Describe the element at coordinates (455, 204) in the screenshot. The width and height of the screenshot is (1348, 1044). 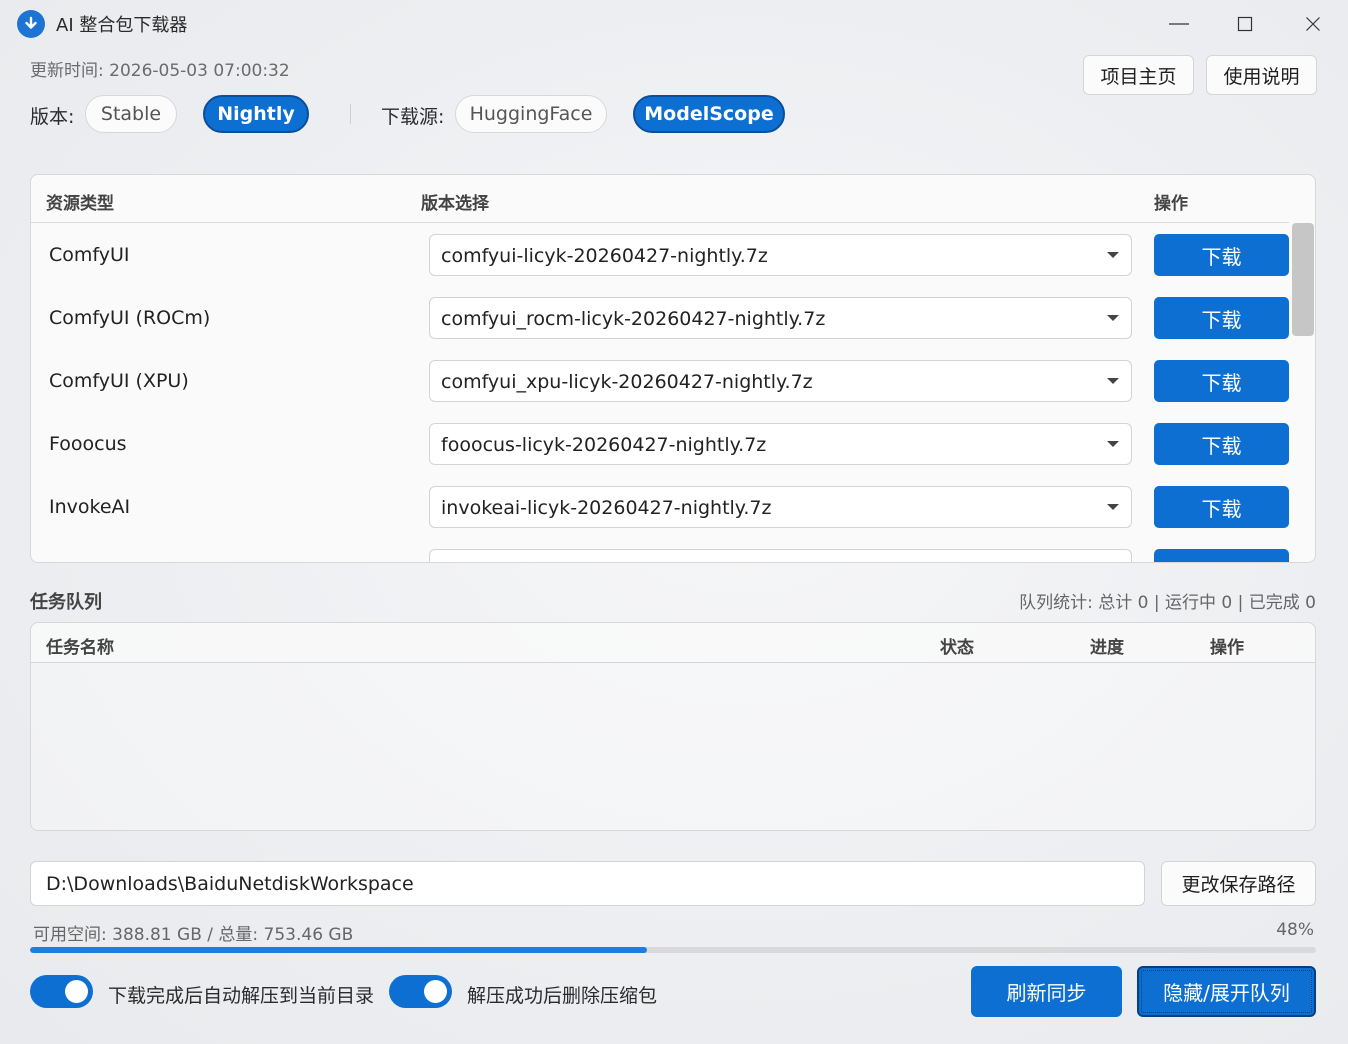
I see `header-version-select: 版本选择` at that location.